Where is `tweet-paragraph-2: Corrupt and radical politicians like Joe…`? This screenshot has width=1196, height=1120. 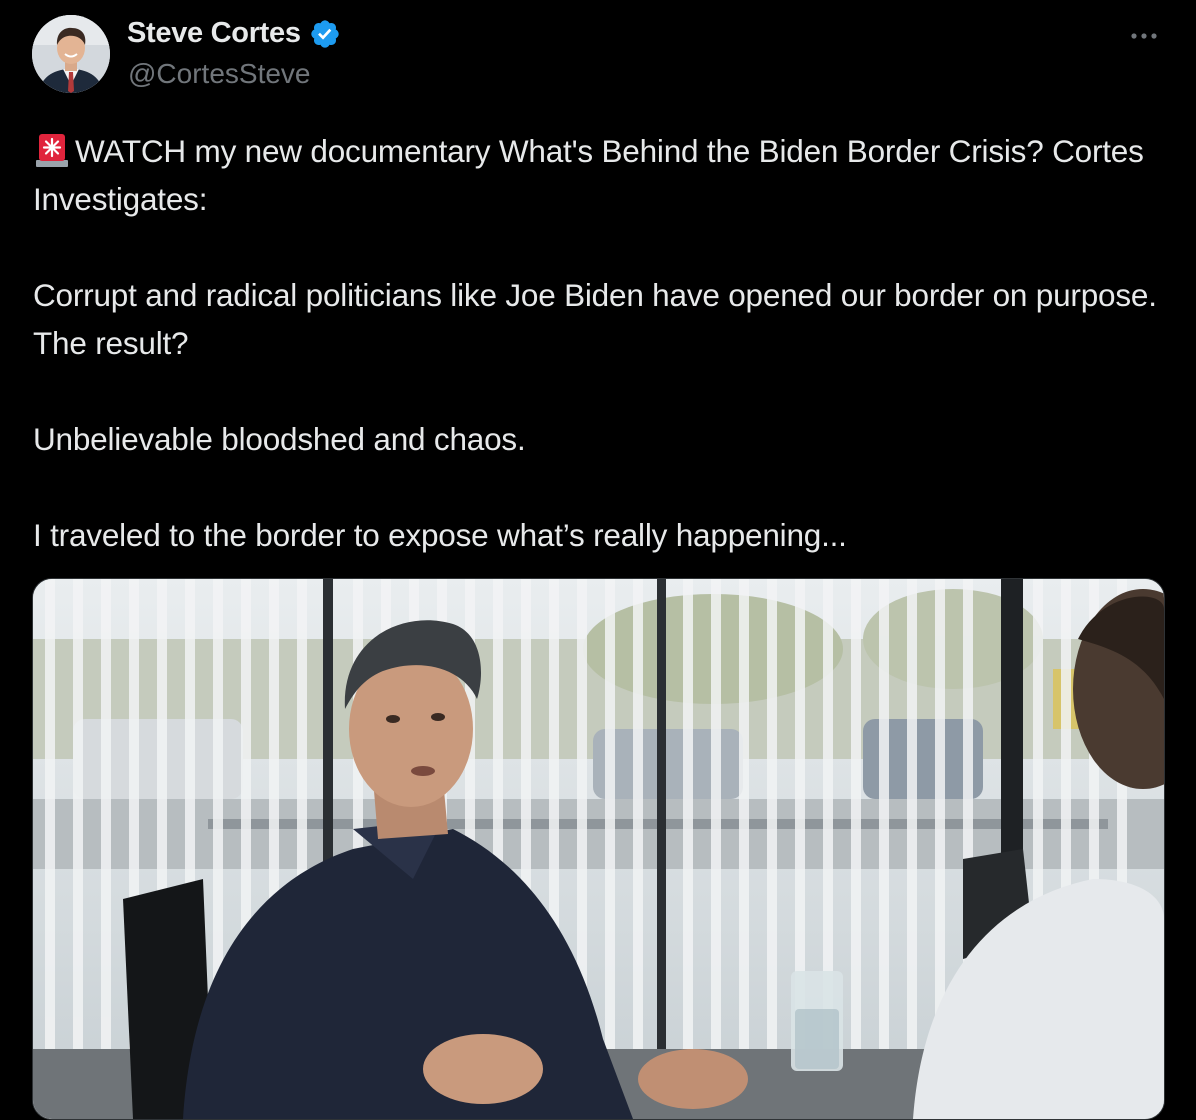 tweet-paragraph-2: Corrupt and radical politicians like Joe… is located at coordinates (595, 319).